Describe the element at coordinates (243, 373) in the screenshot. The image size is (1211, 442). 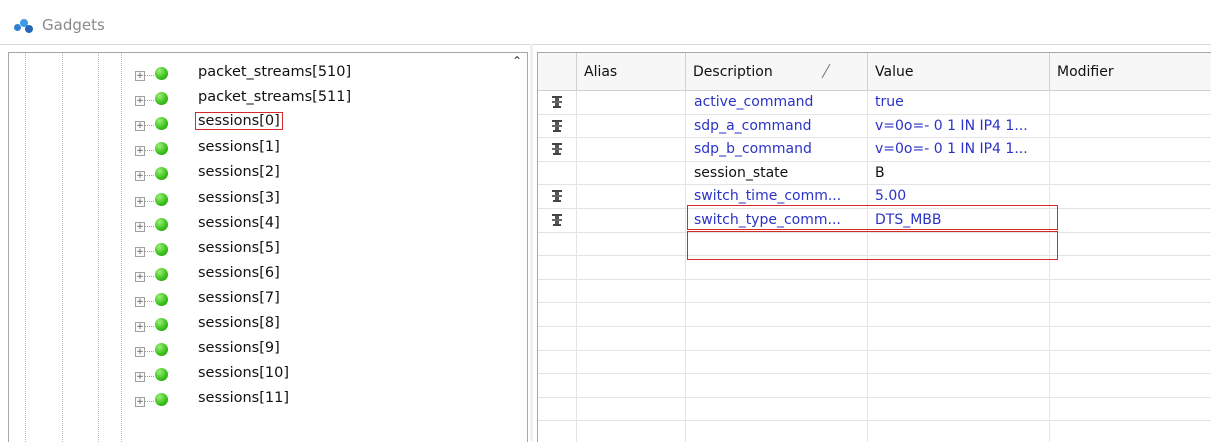
I see `tree-node-label: sessions[10]` at that location.